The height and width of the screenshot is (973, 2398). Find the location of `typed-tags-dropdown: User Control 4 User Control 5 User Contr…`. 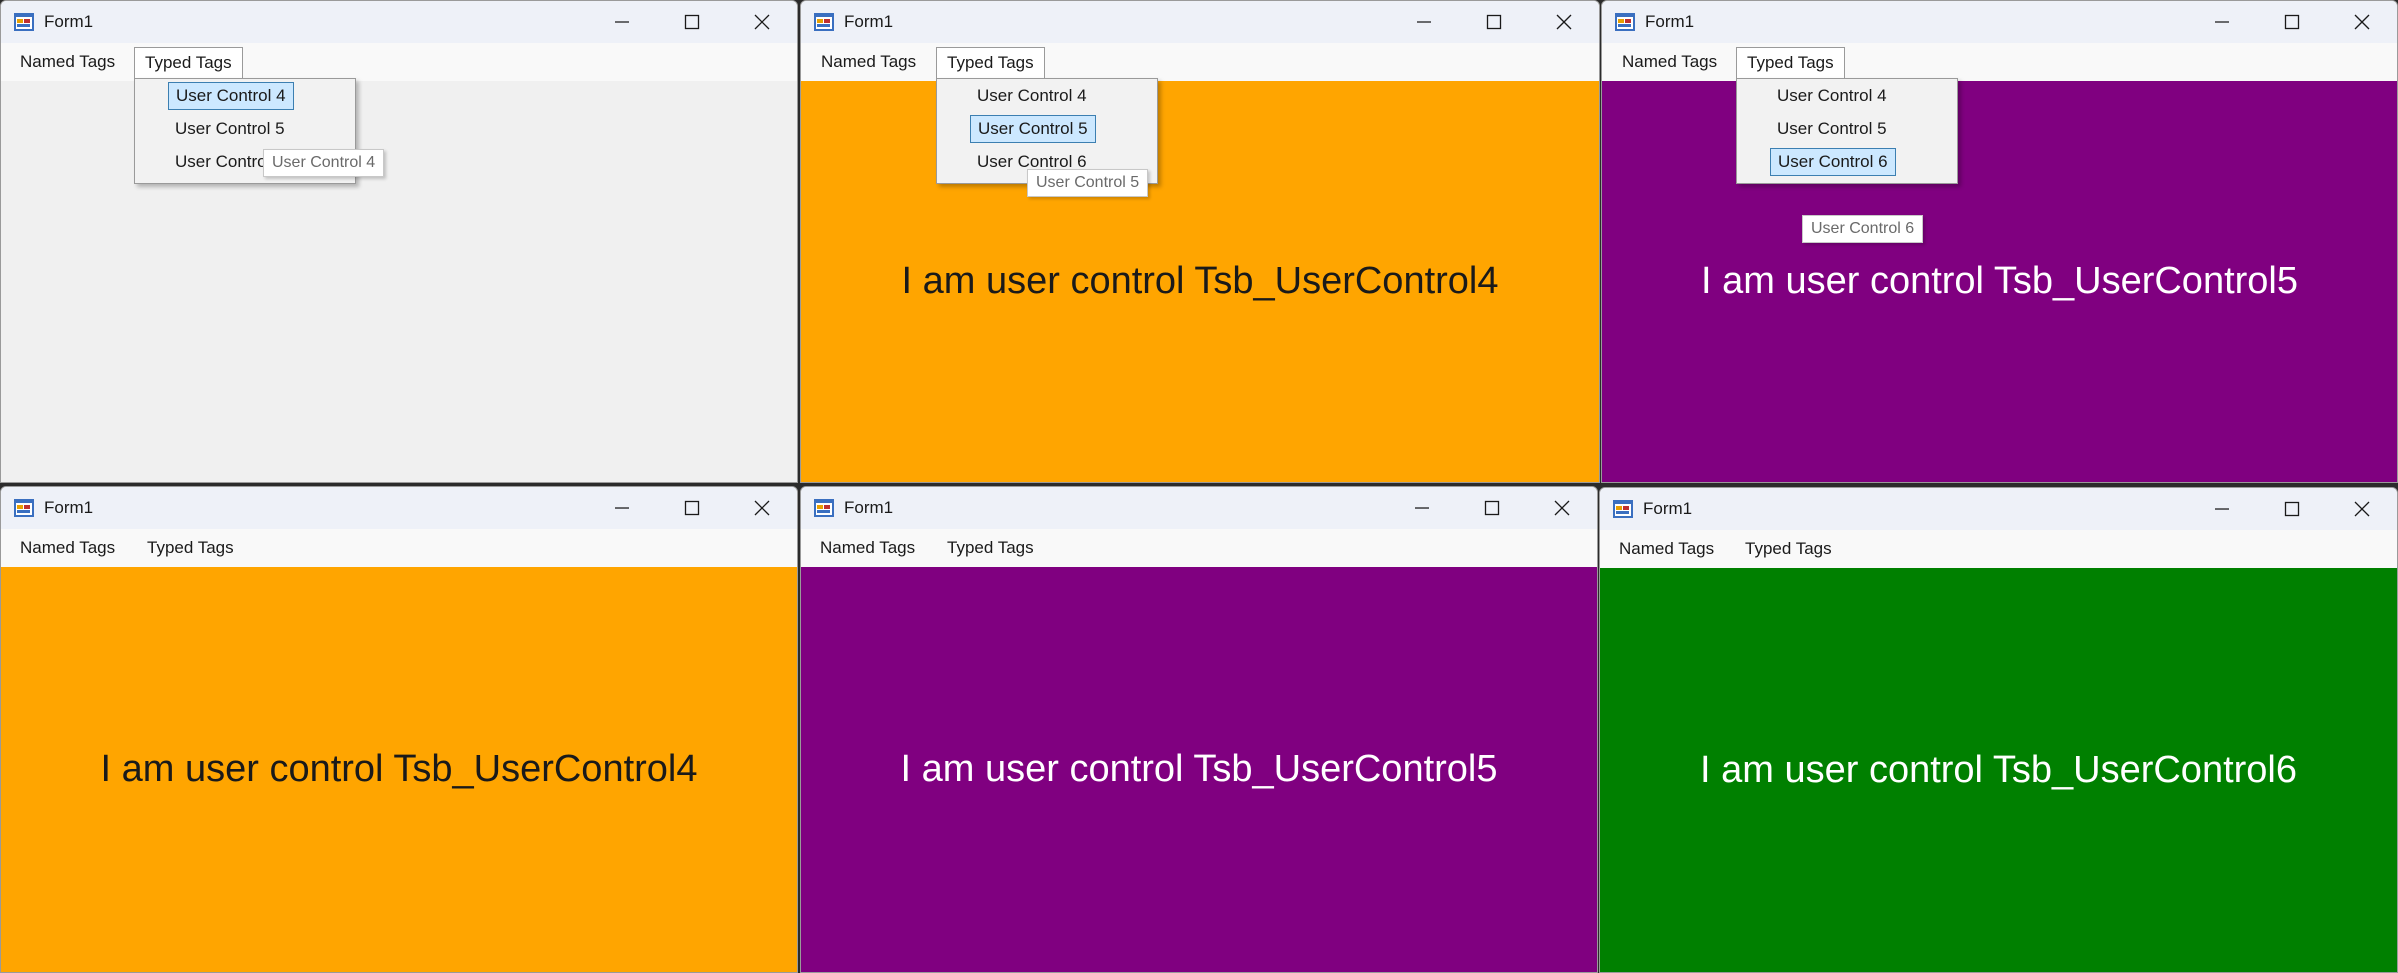

typed-tags-dropdown: User Control 4 User Control 5 User Contr… is located at coordinates (1847, 131).